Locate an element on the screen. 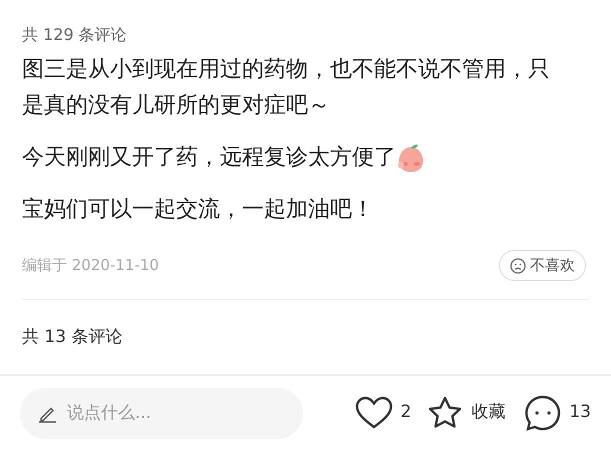 This screenshot has width=611, height=467. like-count: 2 is located at coordinates (406, 412).